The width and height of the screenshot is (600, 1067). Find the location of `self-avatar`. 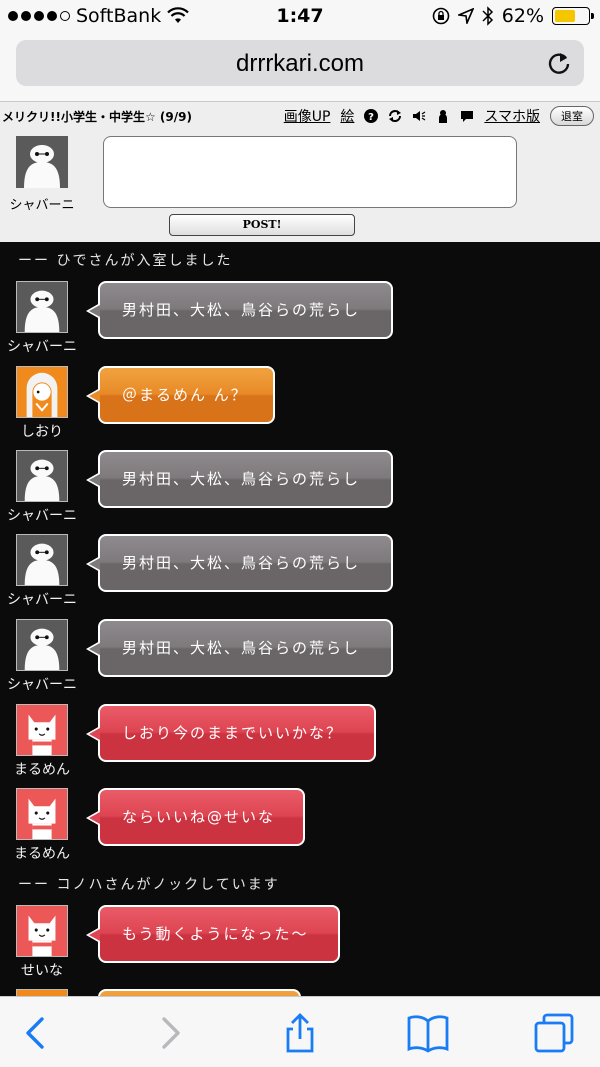

self-avatar is located at coordinates (42, 162).